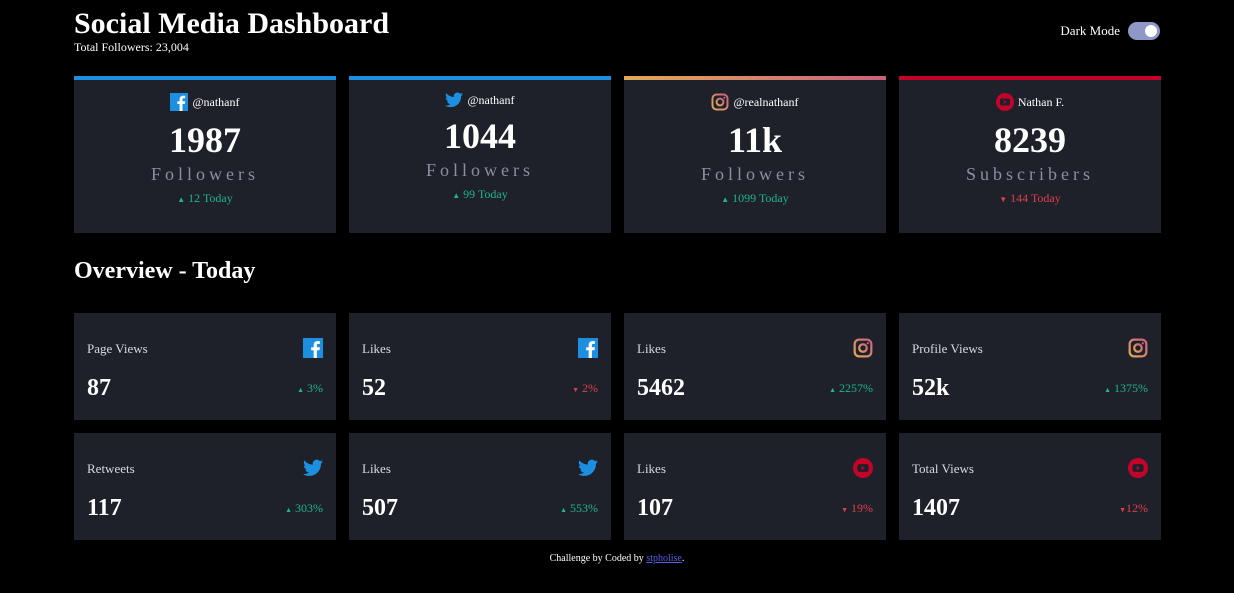  I want to click on overview-value: 507, so click(380, 508).